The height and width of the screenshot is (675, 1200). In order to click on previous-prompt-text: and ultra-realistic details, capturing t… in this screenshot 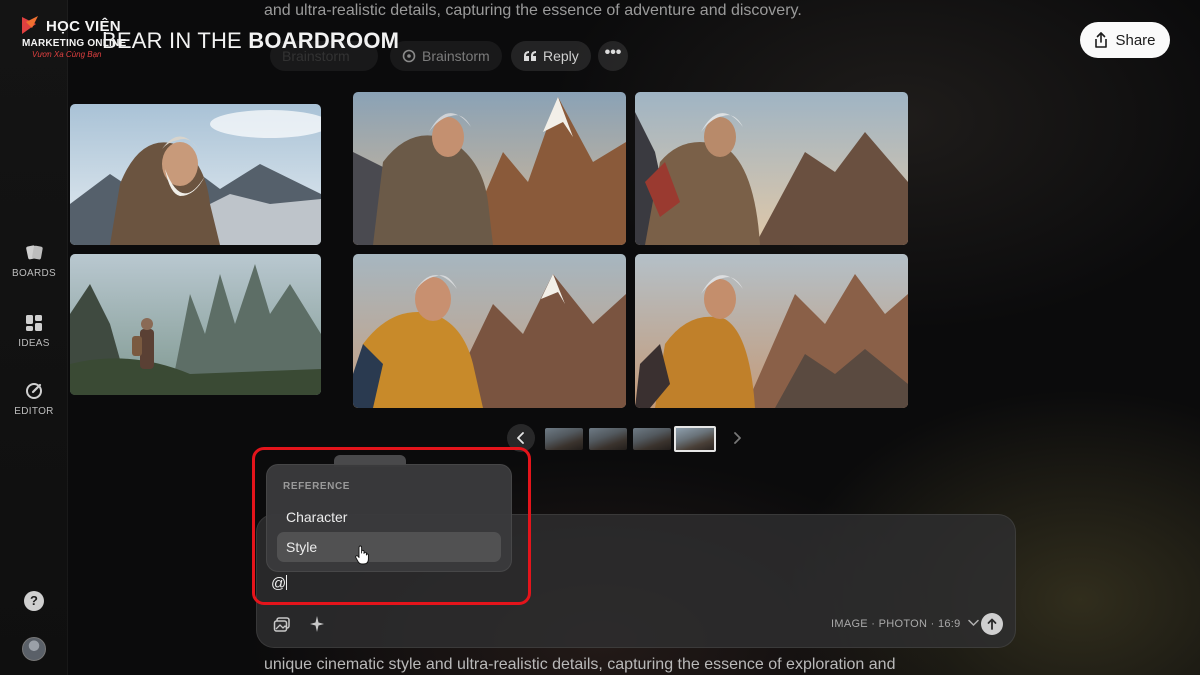, I will do `click(533, 10)`.